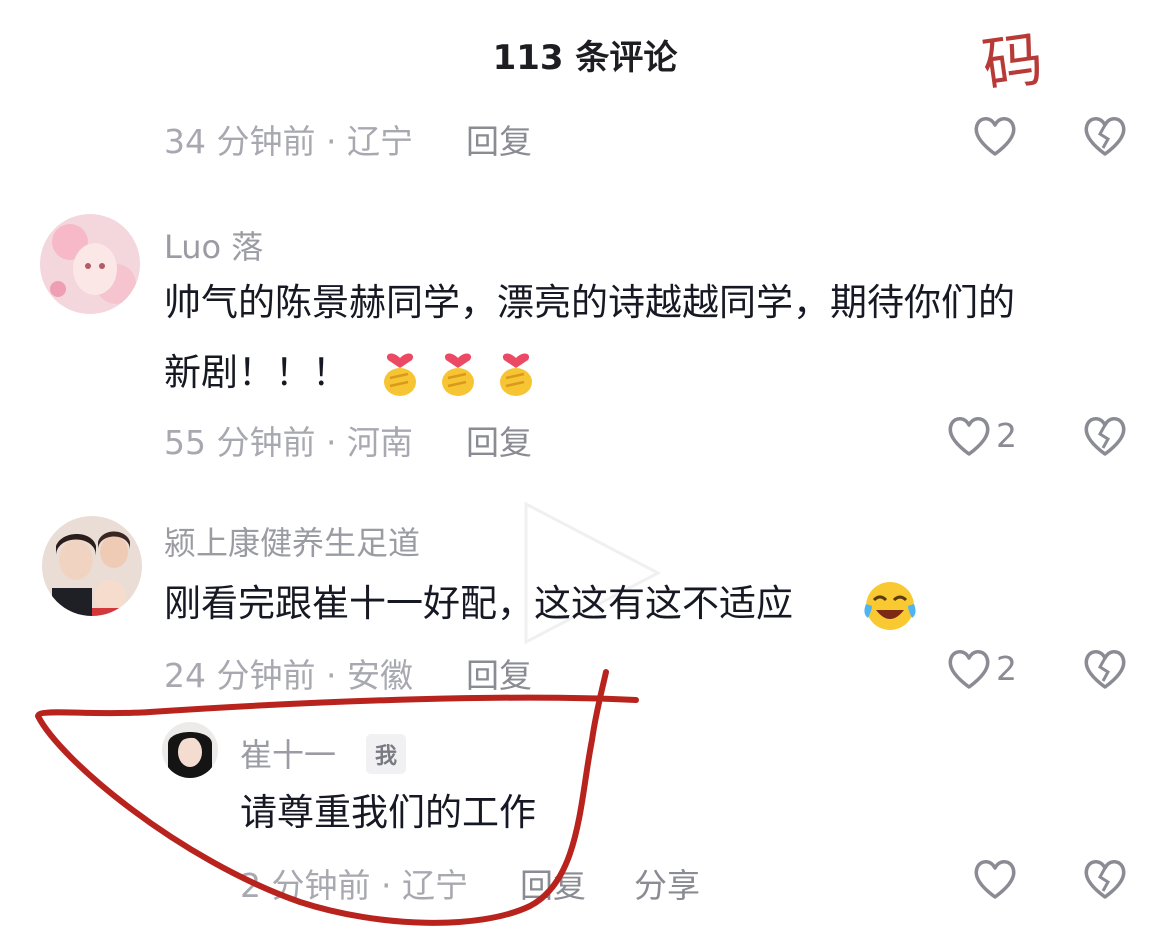 The width and height of the screenshot is (1170, 936). What do you see at coordinates (288, 442) in the screenshot?
I see `comment-meta: 55 分钟前 · 河南` at bounding box center [288, 442].